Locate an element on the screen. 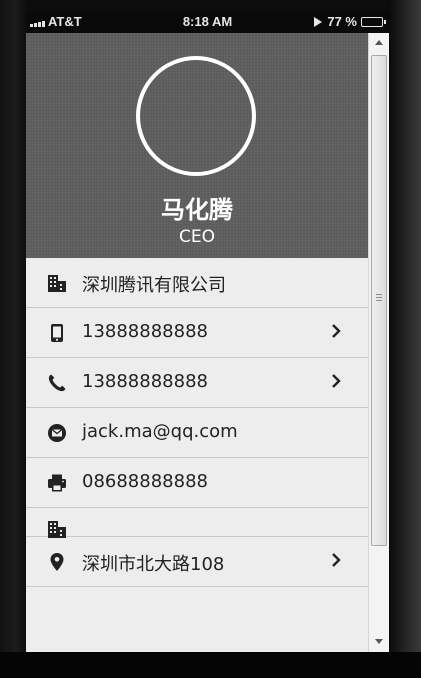  company-label: 深圳腾讯有限公司 is located at coordinates (154, 285).